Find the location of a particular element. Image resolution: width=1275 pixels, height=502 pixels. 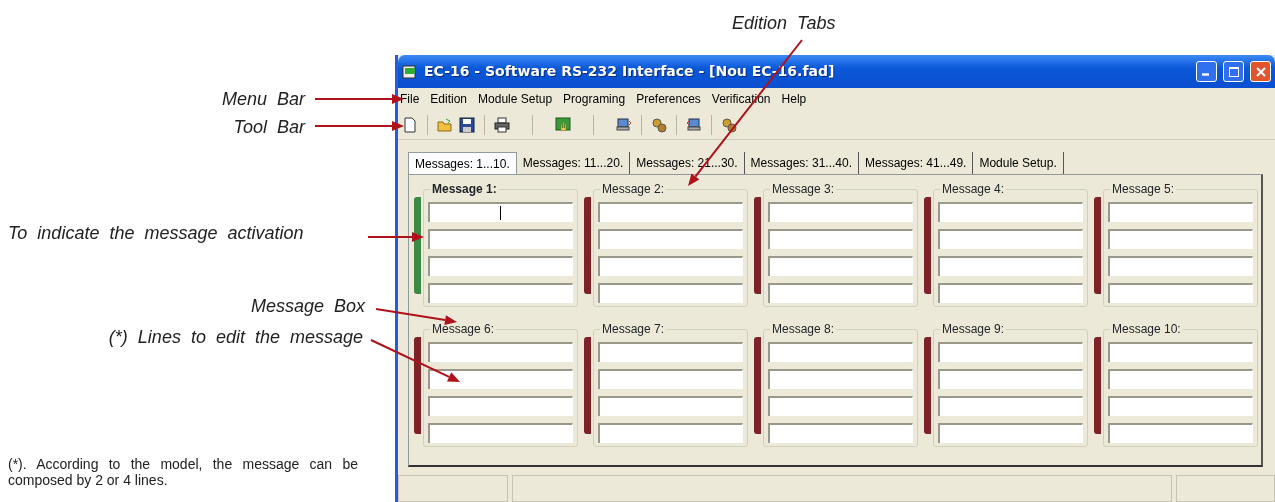

menu-item: Edition is located at coordinates (449, 99).